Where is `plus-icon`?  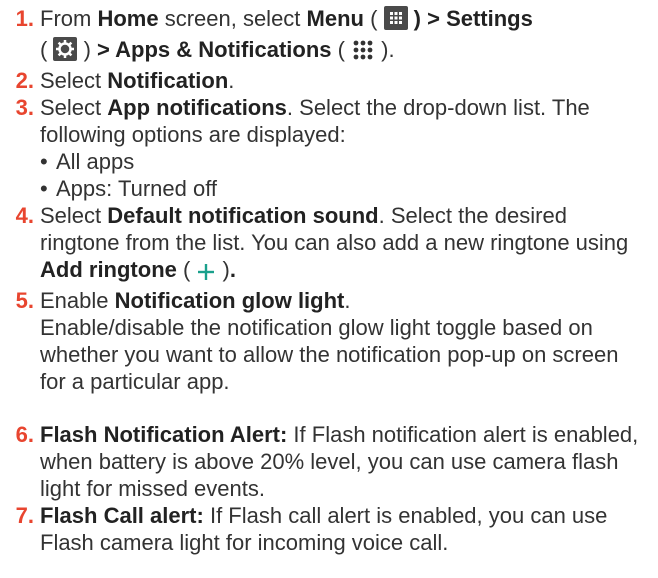 plus-icon is located at coordinates (206, 273).